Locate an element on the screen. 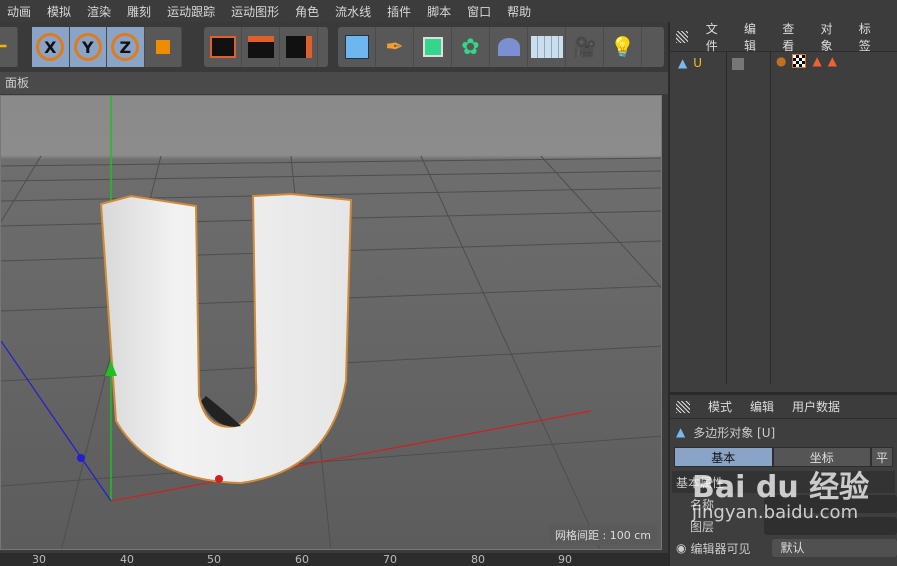 Image resolution: width=897 pixels, height=566 pixels. toolbar: ✛ X Y Z ✒ ✿ 🎥 💡 is located at coordinates (334, 46).